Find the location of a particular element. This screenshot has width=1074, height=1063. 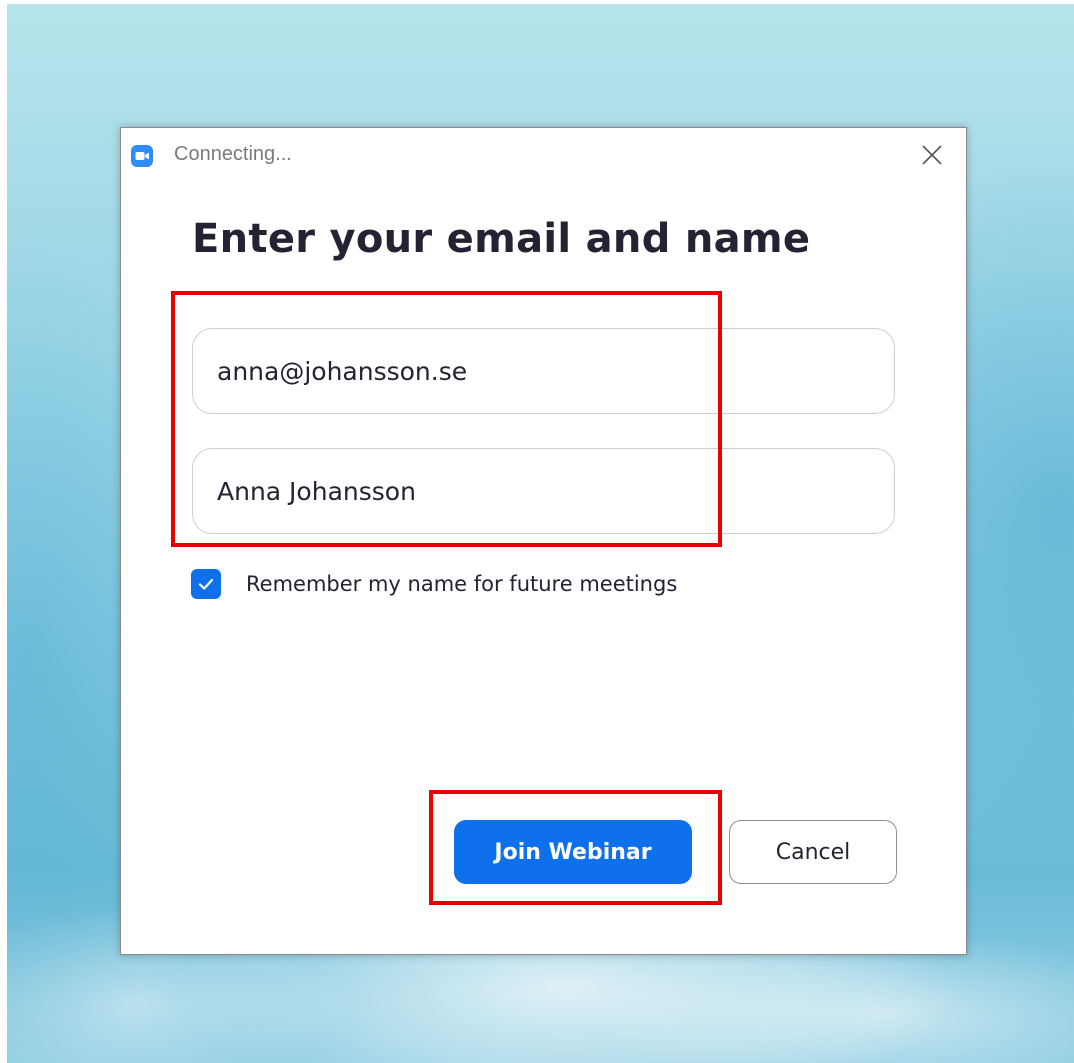

remember-name-option: Remember my name for future meetings is located at coordinates (434, 584).